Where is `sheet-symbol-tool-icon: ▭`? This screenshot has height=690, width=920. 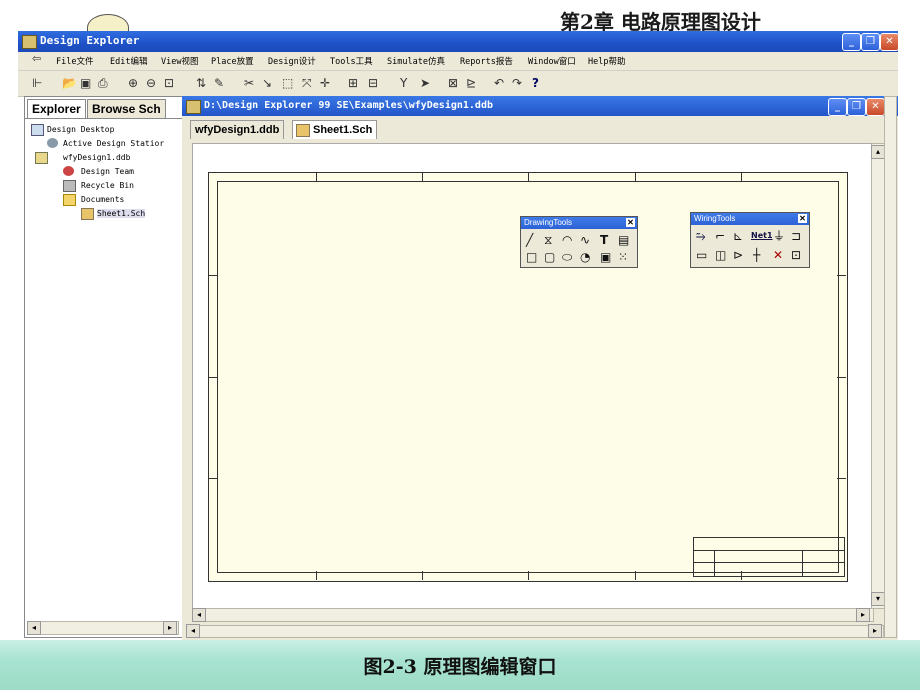 sheet-symbol-tool-icon: ▭ is located at coordinates (701, 255).